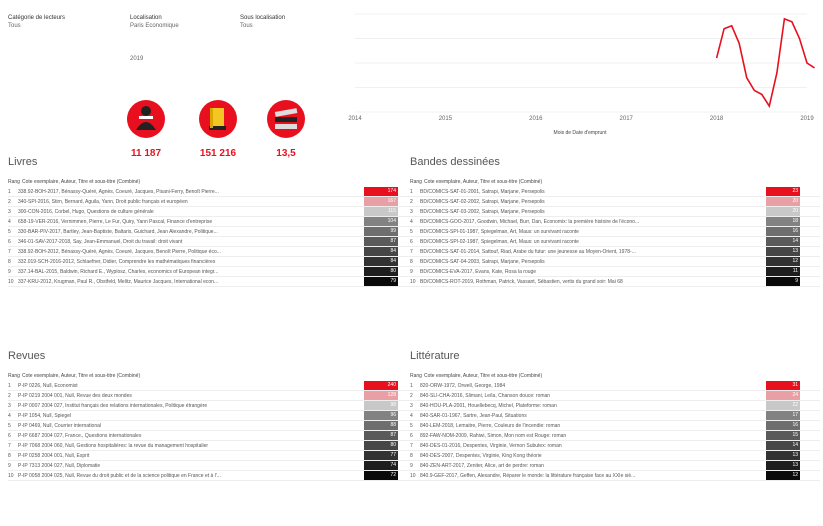 Image resolution: width=823 pixels, height=526 pixels. Describe the element at coordinates (381, 395) in the screenshot. I see `row-value-cell: 128` at that location.